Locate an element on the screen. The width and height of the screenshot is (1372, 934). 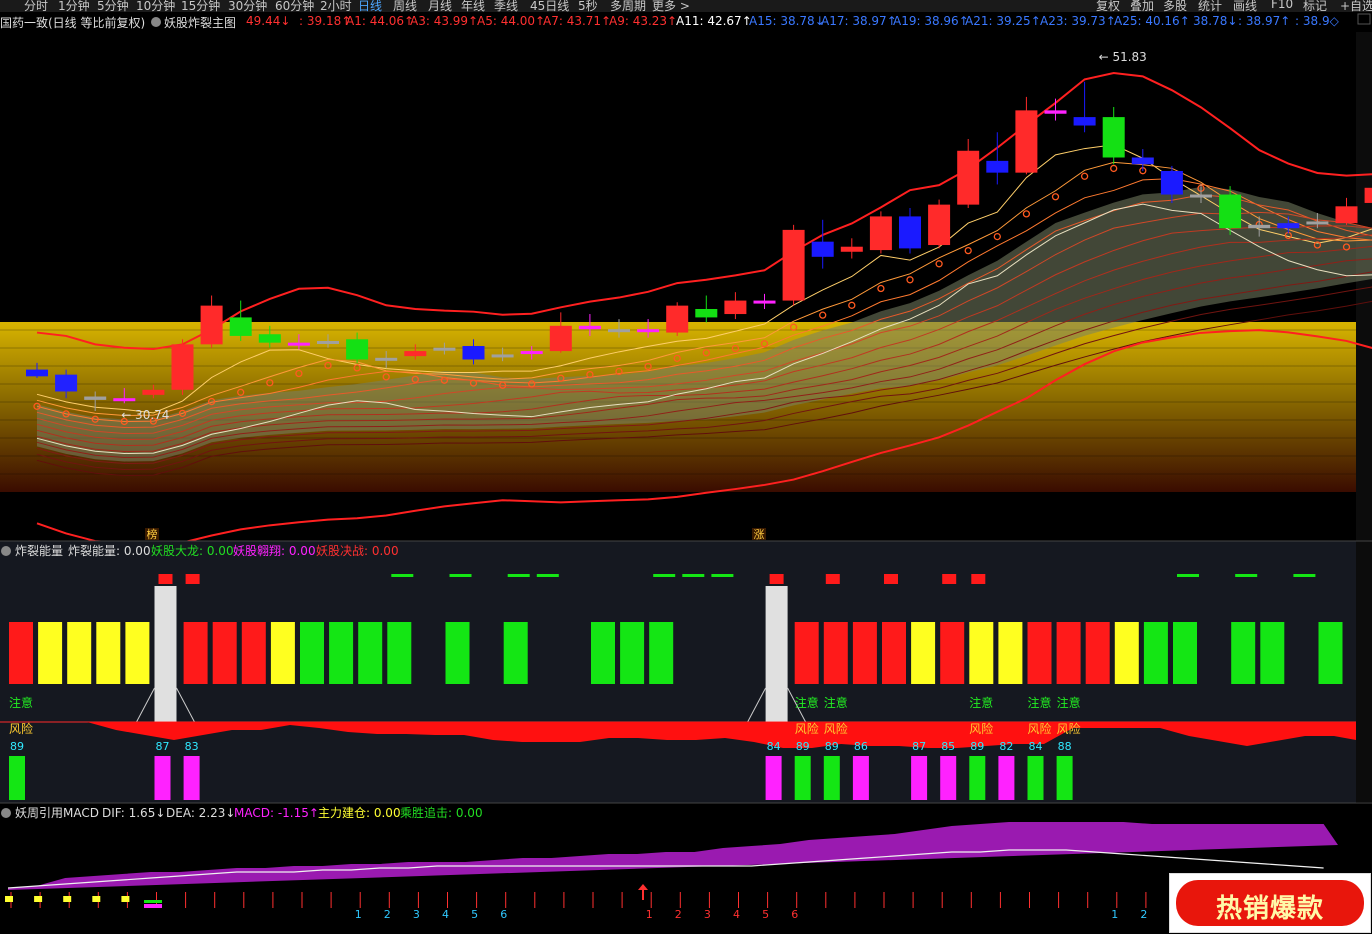
macd-count: 3 is located at coordinates (707, 914).